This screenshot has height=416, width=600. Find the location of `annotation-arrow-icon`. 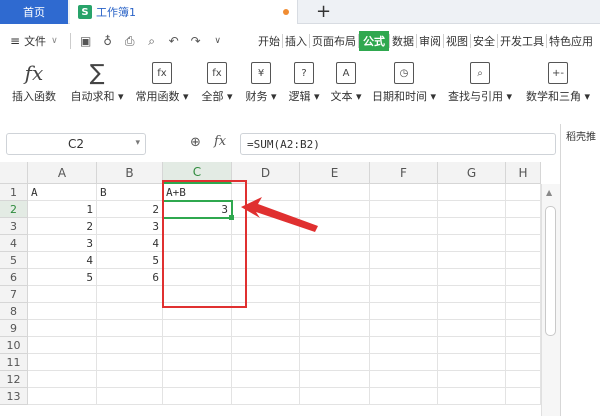

annotation-arrow-icon is located at coordinates (279, 214).